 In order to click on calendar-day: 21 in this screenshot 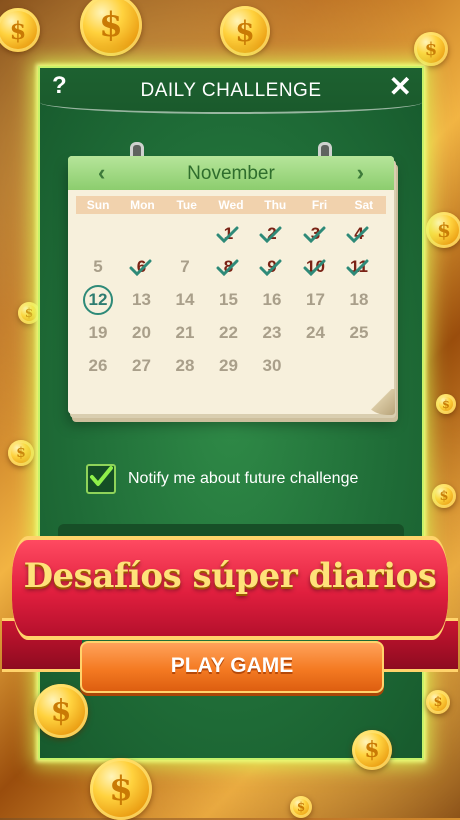, I will do `click(185, 333)`.